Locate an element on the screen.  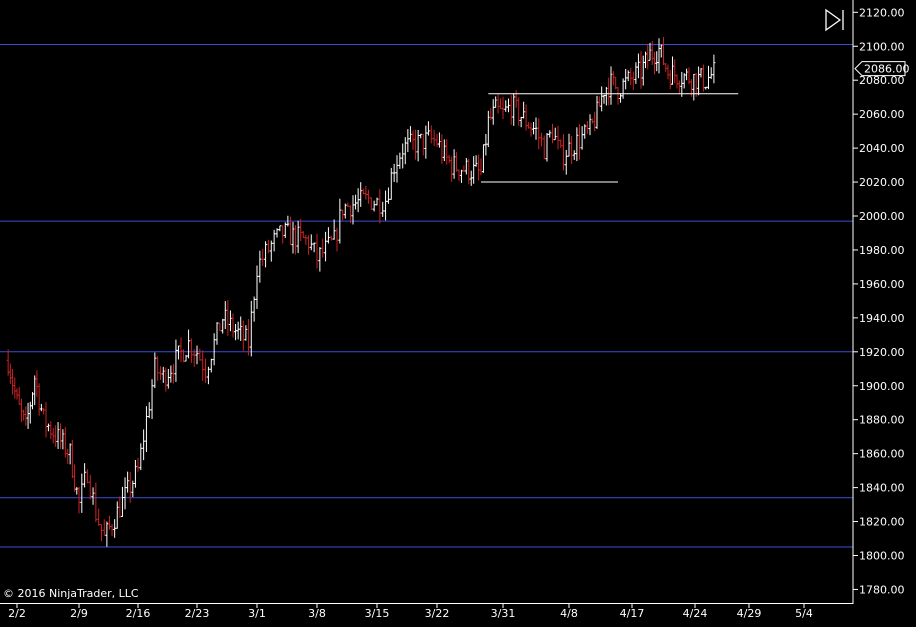
y-tick-label: 2120.00 is located at coordinates (882, 12).